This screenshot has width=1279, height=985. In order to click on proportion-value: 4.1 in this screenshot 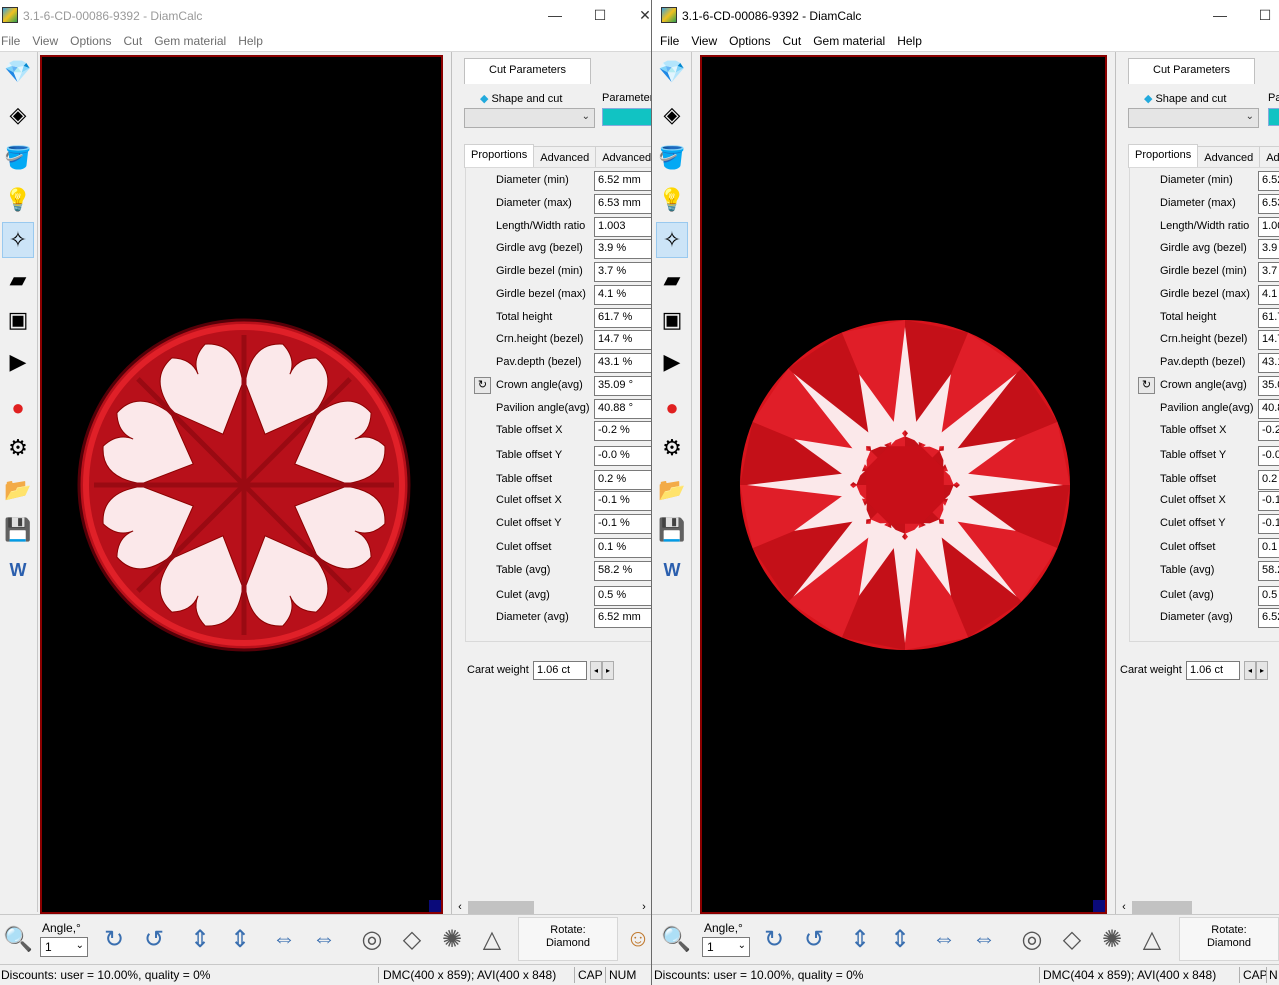, I will do `click(1268, 295)`.